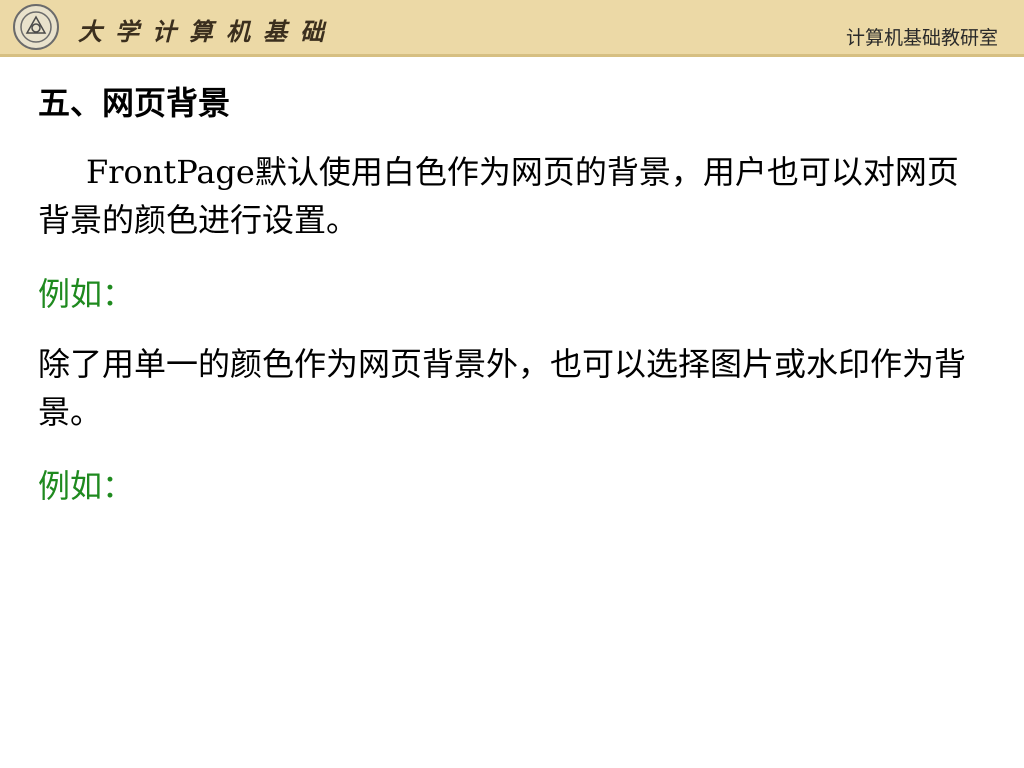  Describe the element at coordinates (207, 31) in the screenshot. I see `course-title: 大学计算机基础` at that location.